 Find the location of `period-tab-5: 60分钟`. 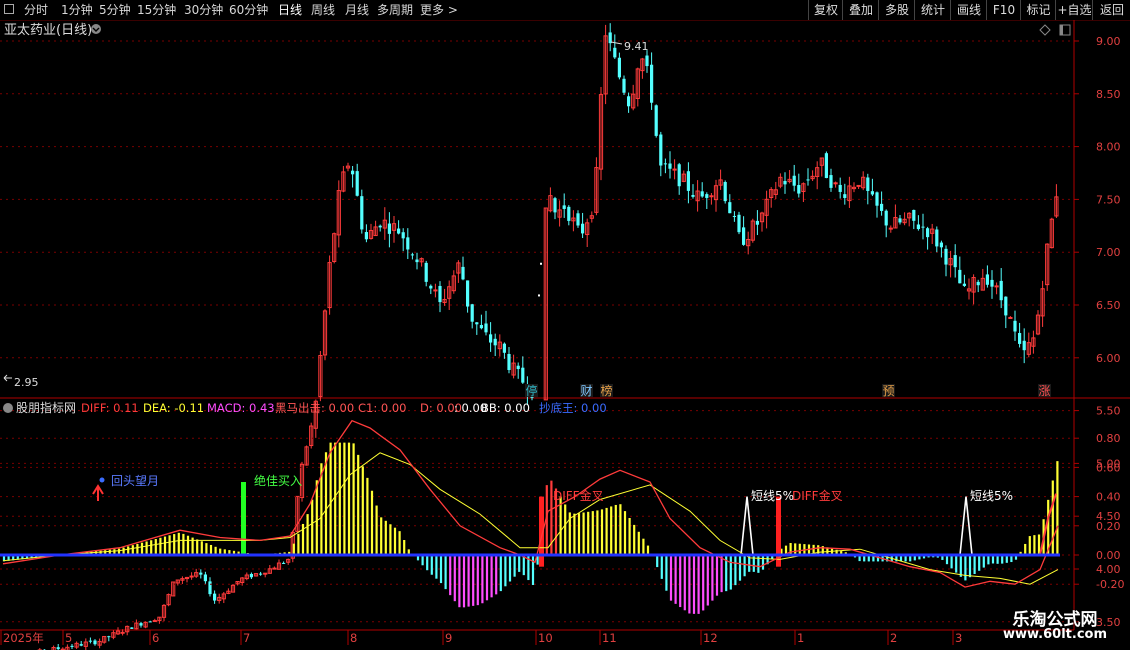

period-tab-5: 60分钟 is located at coordinates (248, 10).